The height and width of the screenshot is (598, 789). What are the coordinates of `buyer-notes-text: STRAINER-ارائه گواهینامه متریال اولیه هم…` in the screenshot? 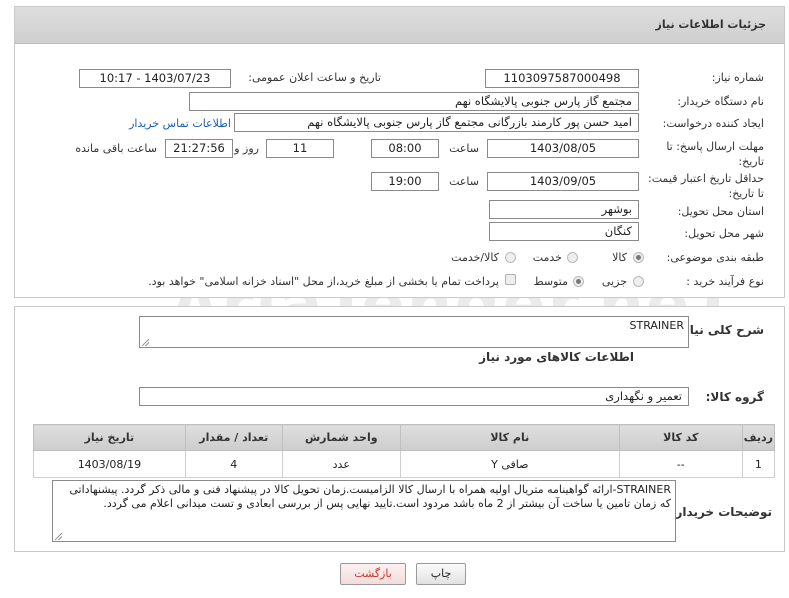 It's located at (370, 496).